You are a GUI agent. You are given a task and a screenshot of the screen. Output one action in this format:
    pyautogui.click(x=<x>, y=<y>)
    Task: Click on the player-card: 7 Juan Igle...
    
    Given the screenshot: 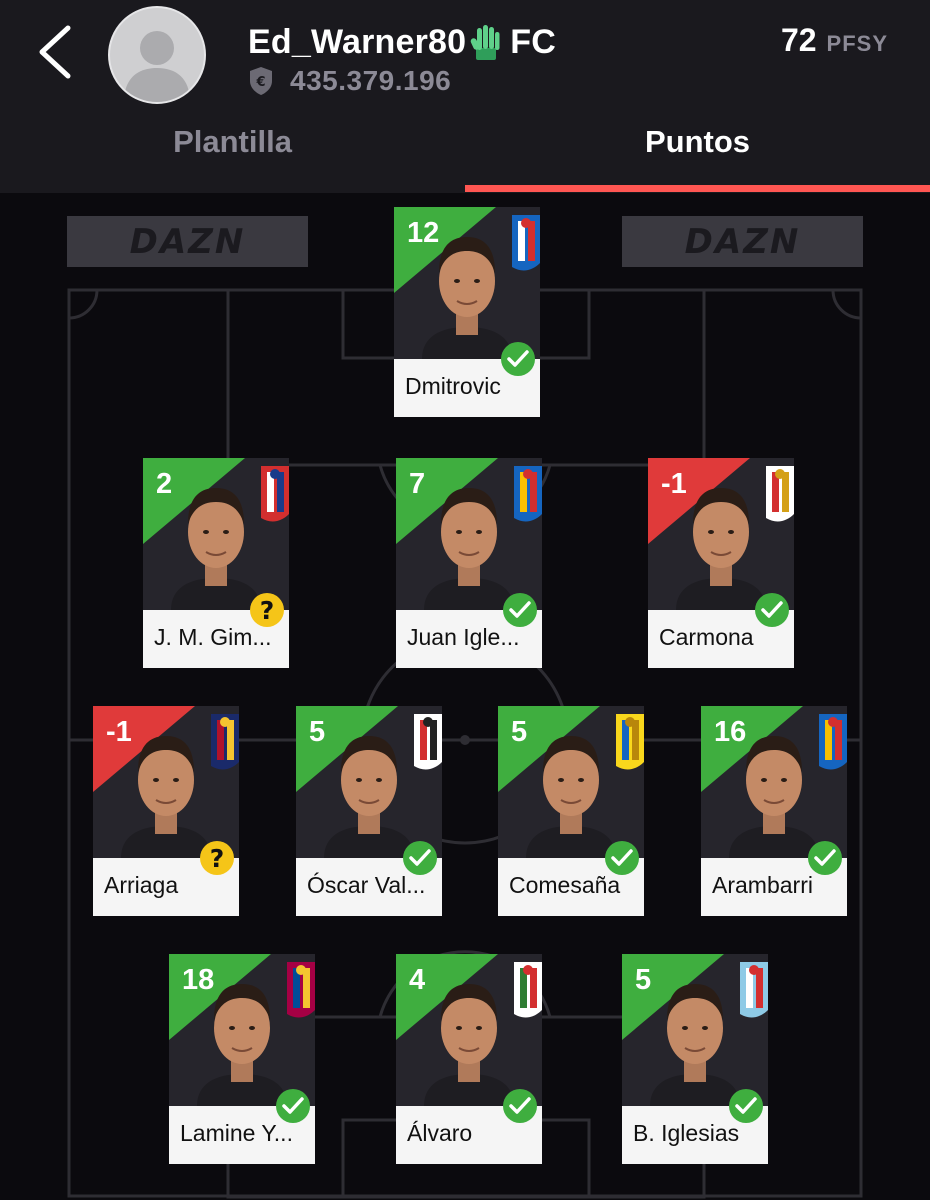 What is the action you would take?
    pyautogui.click(x=469, y=563)
    